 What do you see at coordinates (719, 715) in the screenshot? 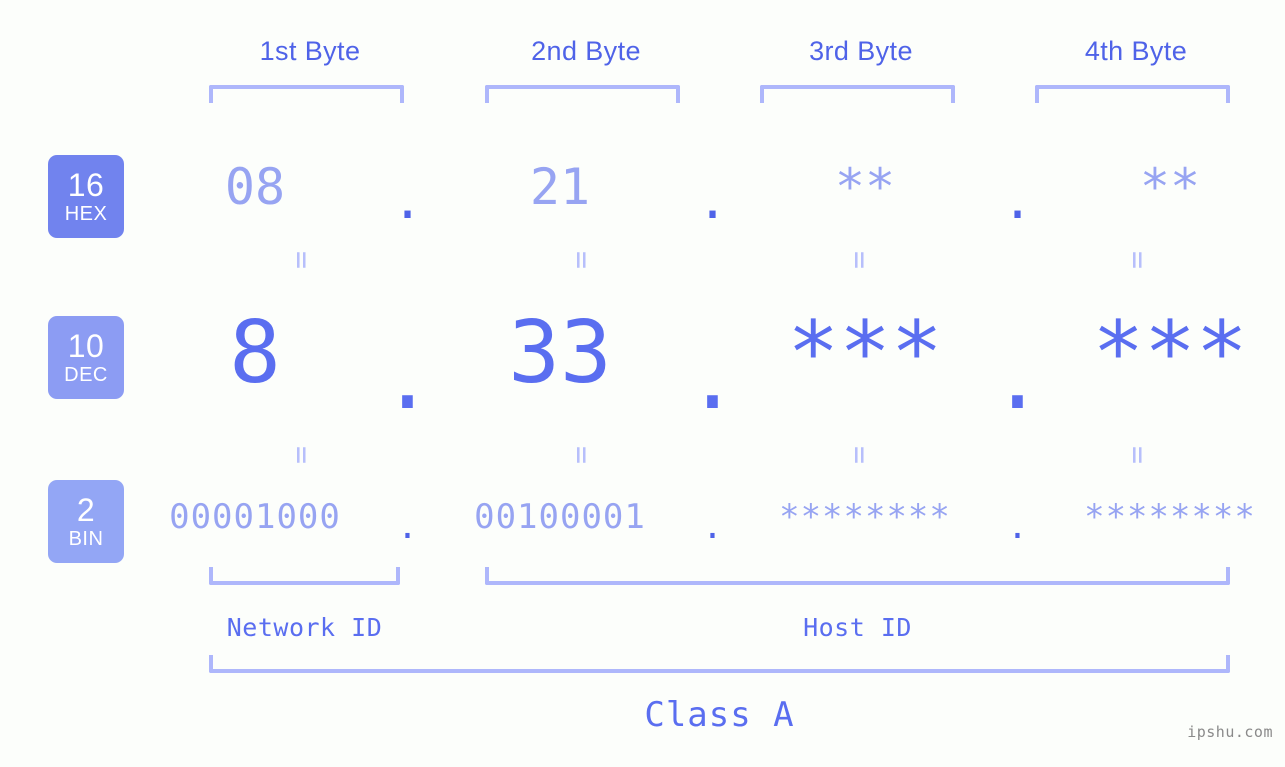
I see `class-label: Class A` at bounding box center [719, 715].